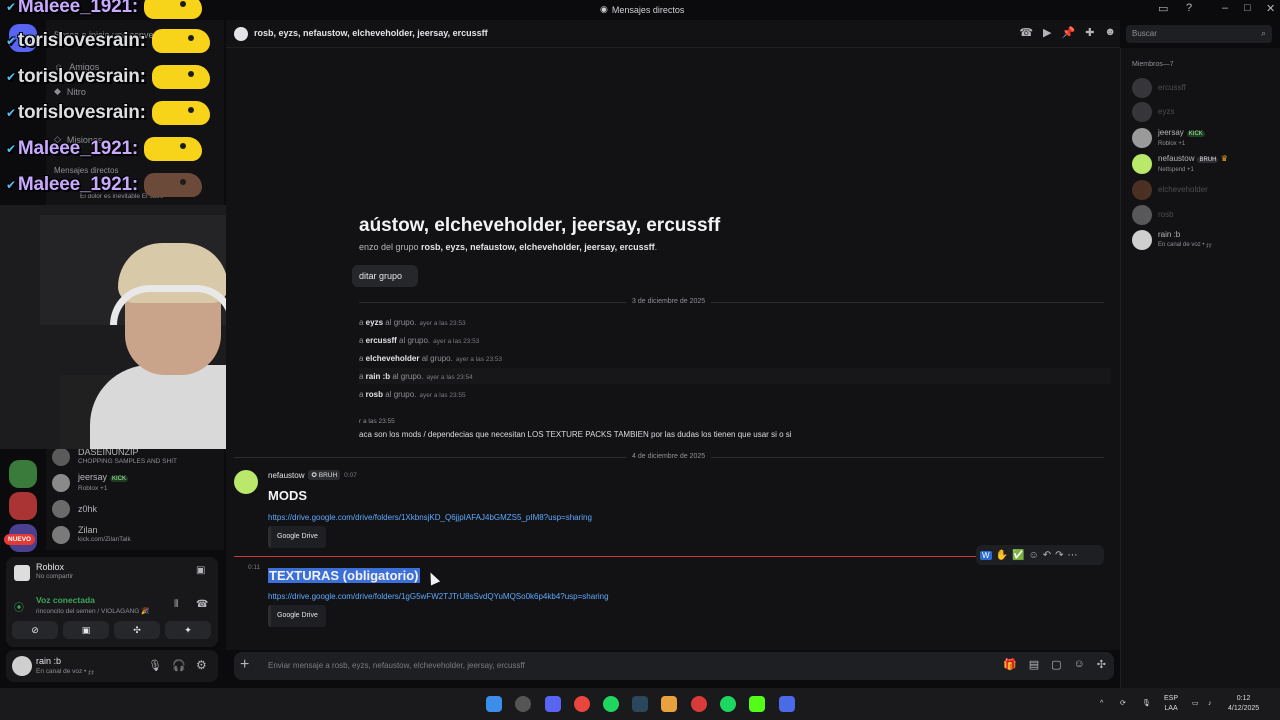 This screenshot has width=1280, height=720. What do you see at coordinates (1047, 555) in the screenshot?
I see `reply-icon: ↶` at bounding box center [1047, 555].